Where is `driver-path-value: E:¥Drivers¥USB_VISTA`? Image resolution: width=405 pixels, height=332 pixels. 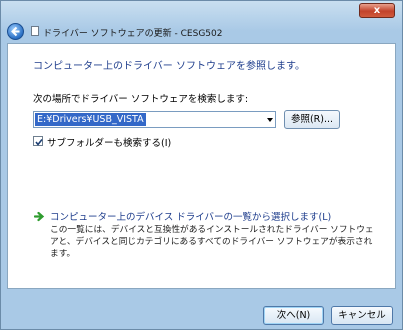
driver-path-value: E:¥Drivers¥USB_VISTA is located at coordinates (90, 119).